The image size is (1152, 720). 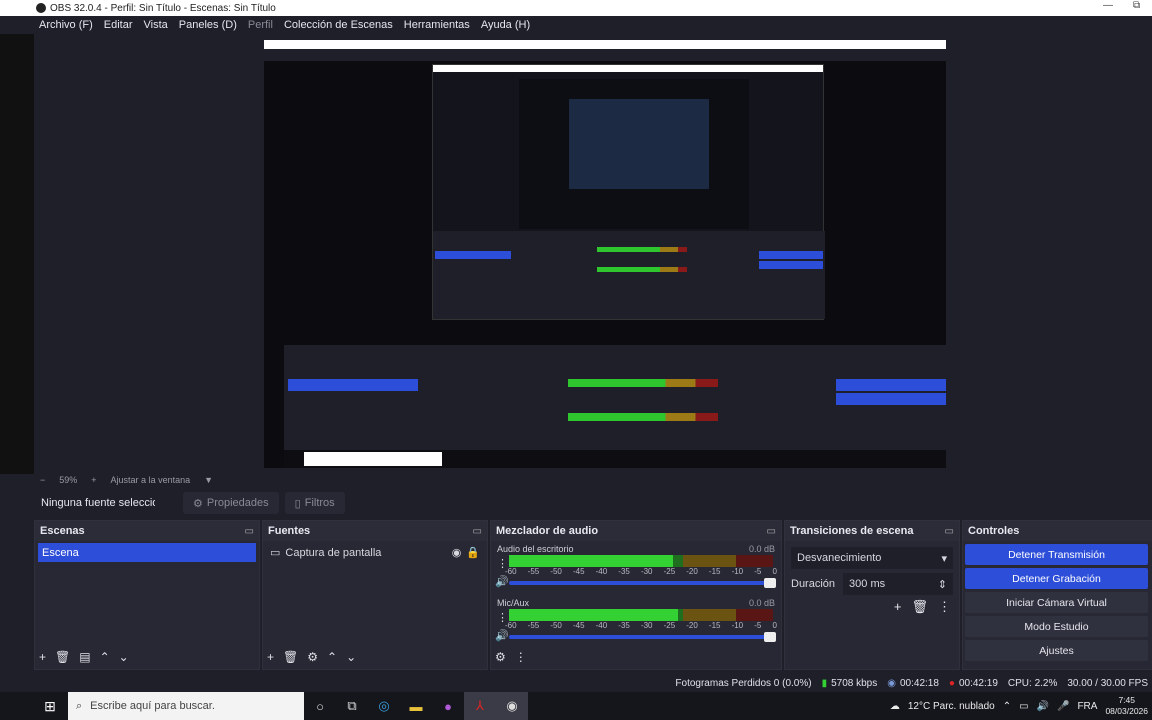 I want to click on meter-ticks: -60 -55 -50 -45 -40 -35 -30 -25 -20 -15 -10 -5 0, so click(x=641, y=625).